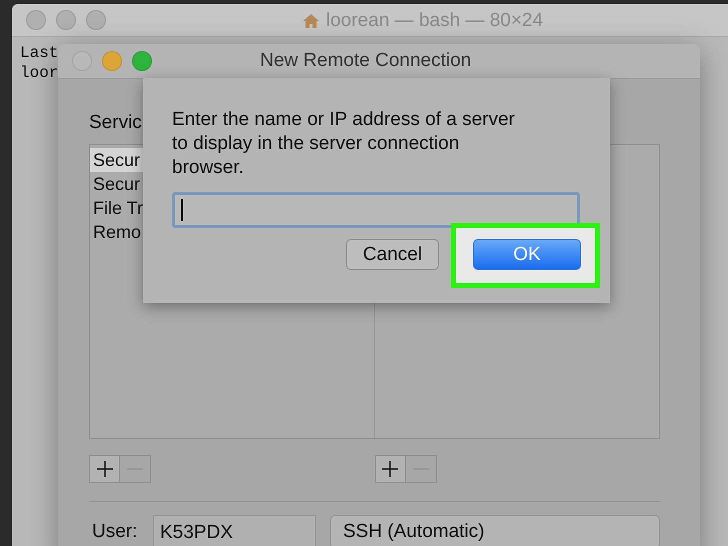 The image size is (728, 546). What do you see at coordinates (116, 208) in the screenshot?
I see `service-item: File Tr` at bounding box center [116, 208].